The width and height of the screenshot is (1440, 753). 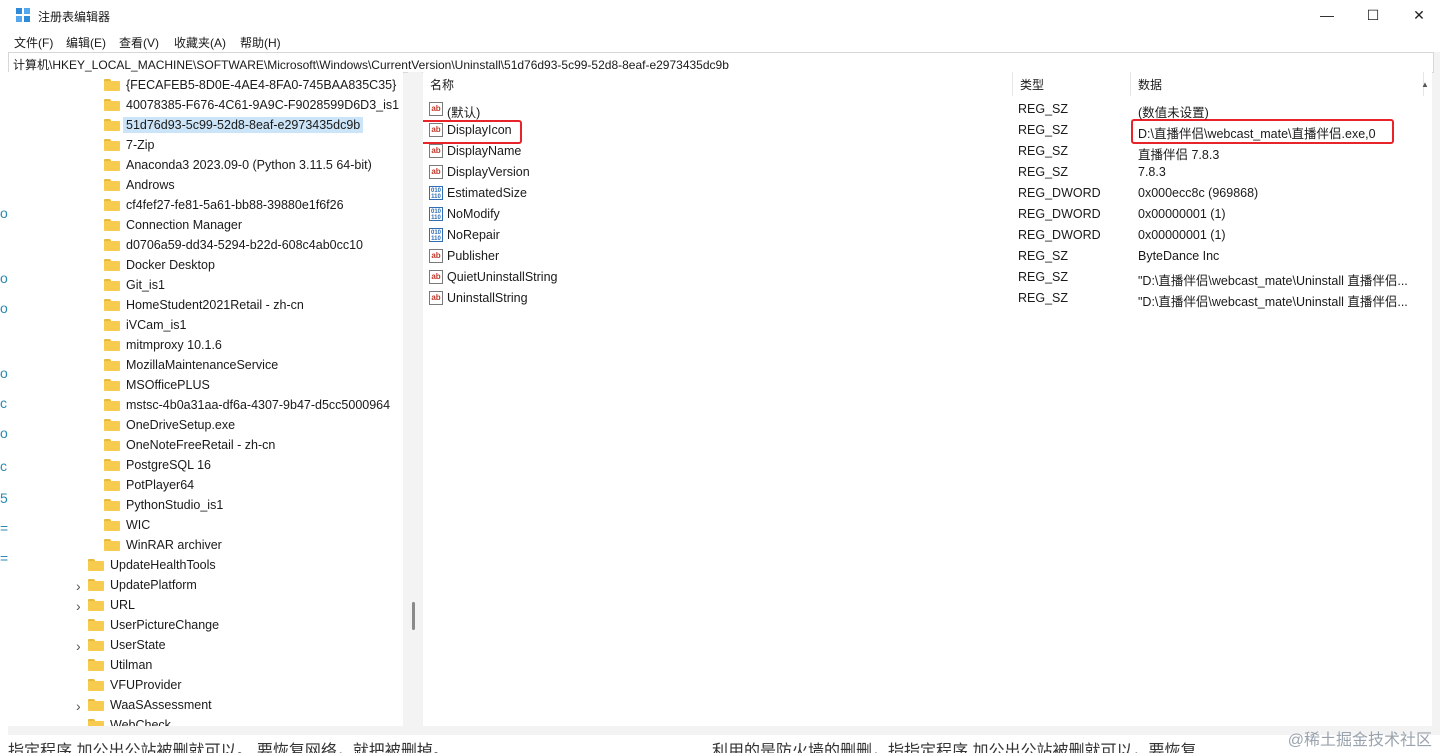 What do you see at coordinates (161, 705) in the screenshot?
I see `tree-item-label: WaaSAssessment` at bounding box center [161, 705].